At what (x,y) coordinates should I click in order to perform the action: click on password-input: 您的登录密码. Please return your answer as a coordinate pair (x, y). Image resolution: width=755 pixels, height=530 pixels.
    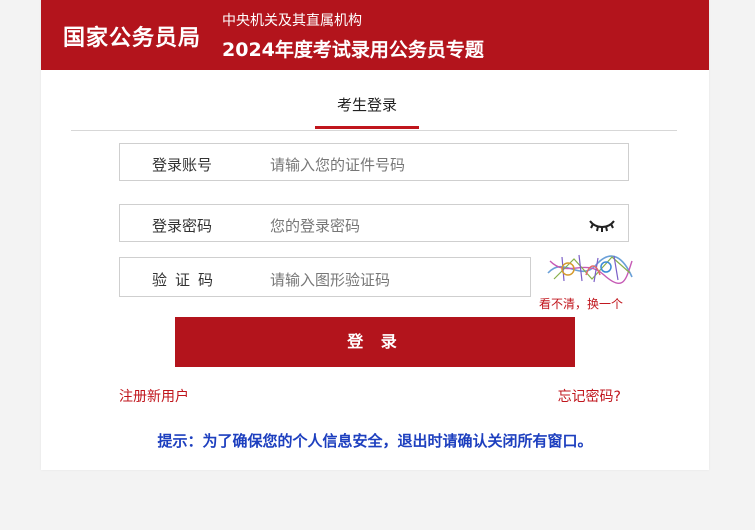
    Looking at the image, I should click on (315, 225).